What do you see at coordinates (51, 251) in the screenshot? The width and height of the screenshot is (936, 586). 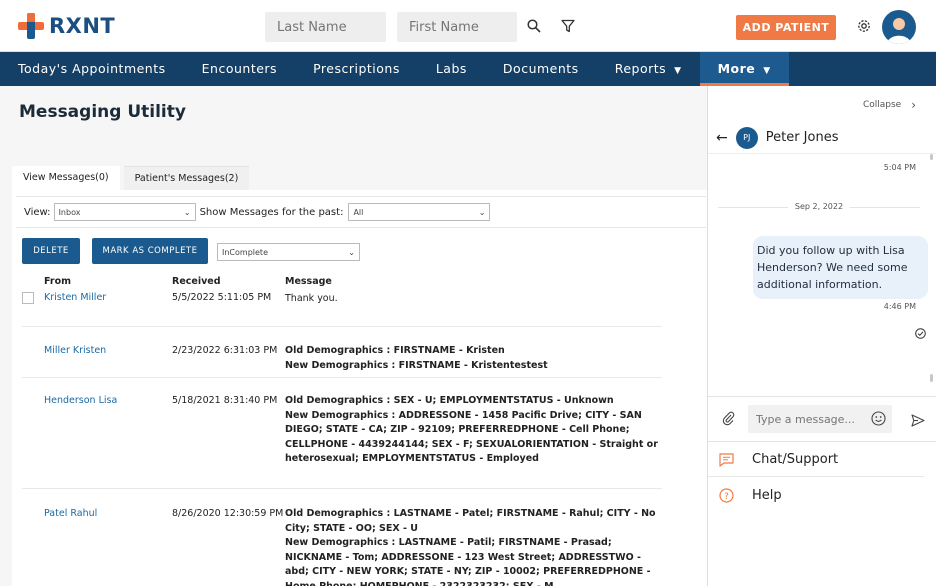 I see `delete-button: DELETE` at bounding box center [51, 251].